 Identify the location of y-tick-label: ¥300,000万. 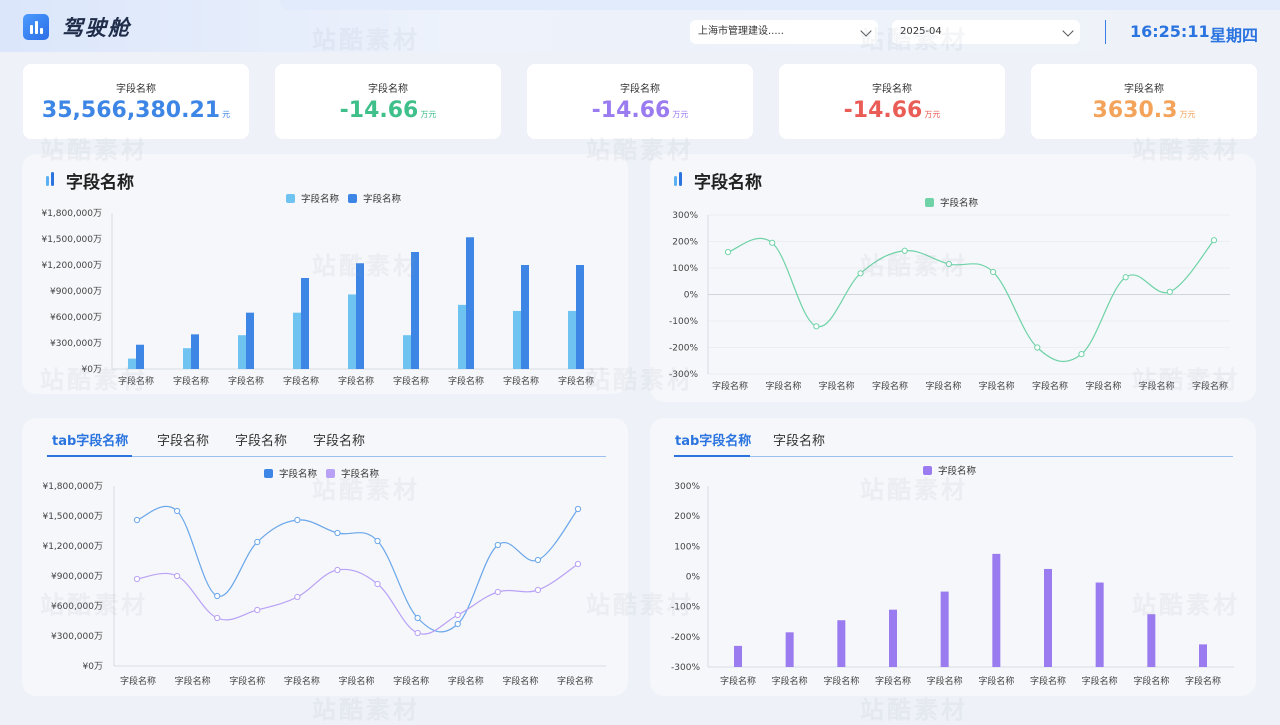
(77, 637).